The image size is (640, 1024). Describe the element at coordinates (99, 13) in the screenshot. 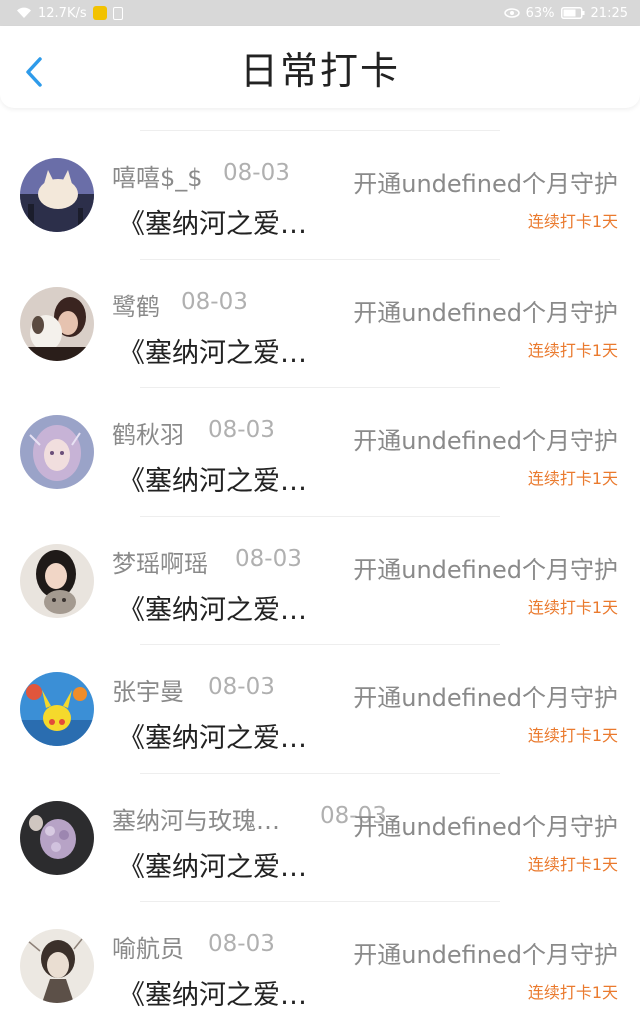

I see `app-notification-icon` at that location.